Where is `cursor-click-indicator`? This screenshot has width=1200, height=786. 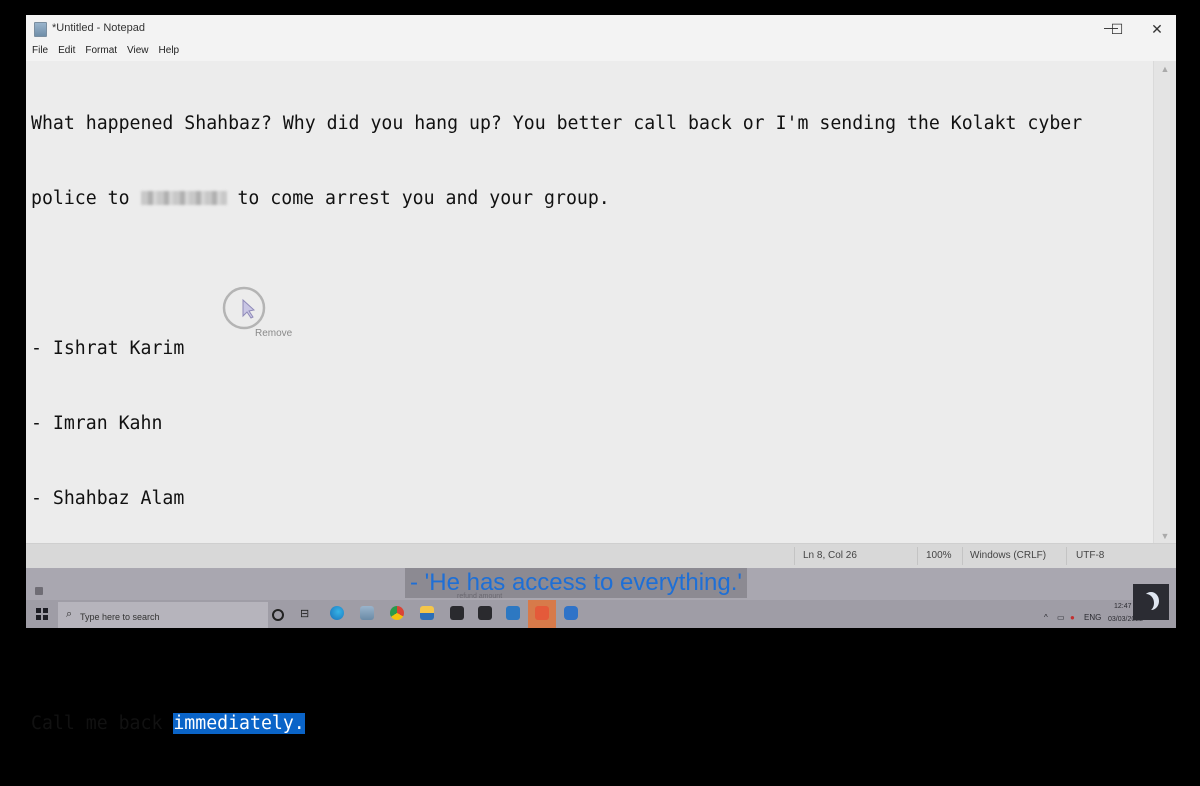
cursor-click-indicator is located at coordinates (244, 308).